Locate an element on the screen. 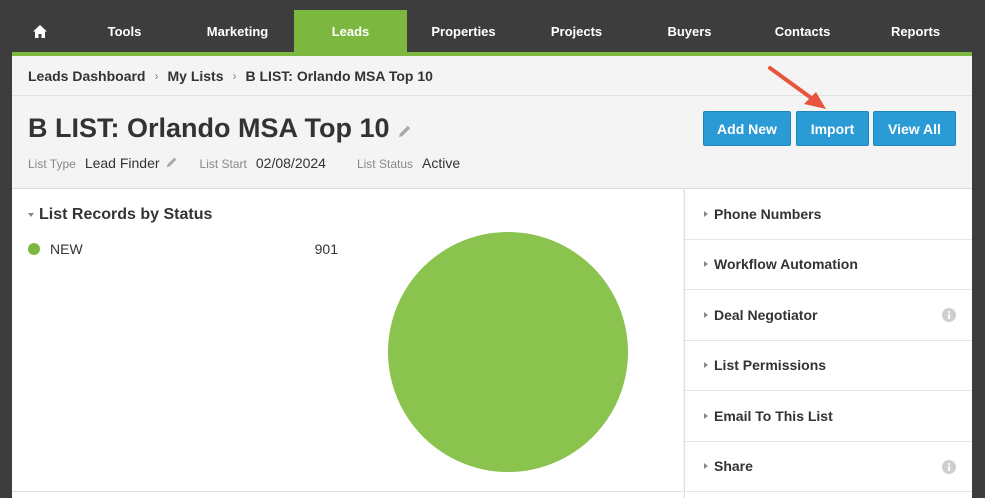  accordion-label: List Permissions is located at coordinates (770, 365).